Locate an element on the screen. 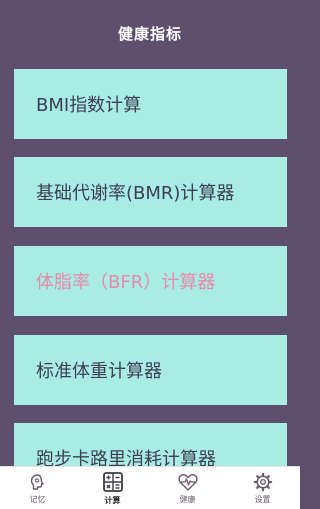 This screenshot has height=509, width=320. card-label: 基础代谢率(BMR)计算器 is located at coordinates (135, 193).